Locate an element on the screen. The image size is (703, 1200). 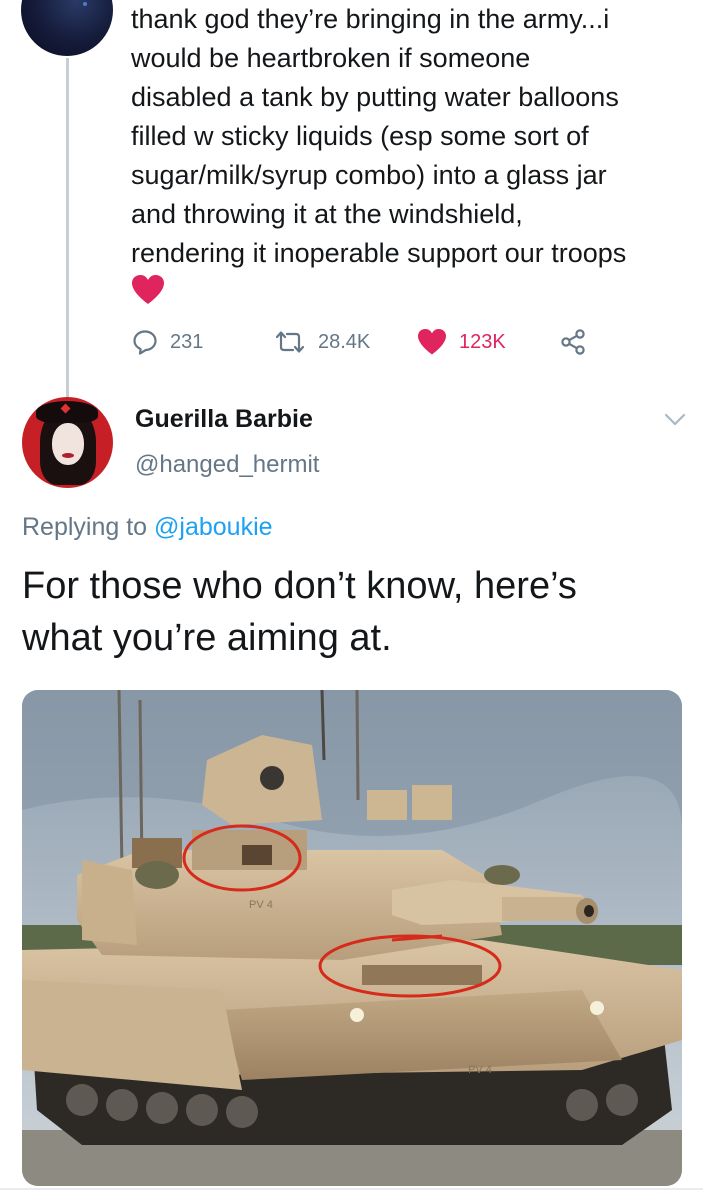
like-button: 123K is located at coordinates (461, 342).